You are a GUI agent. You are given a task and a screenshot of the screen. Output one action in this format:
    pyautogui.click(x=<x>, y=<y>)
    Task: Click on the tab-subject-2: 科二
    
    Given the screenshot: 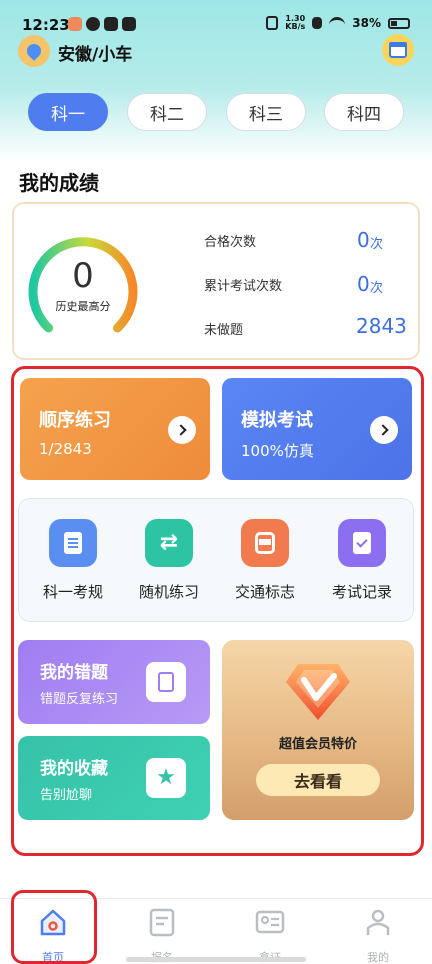 What is the action you would take?
    pyautogui.click(x=167, y=112)
    